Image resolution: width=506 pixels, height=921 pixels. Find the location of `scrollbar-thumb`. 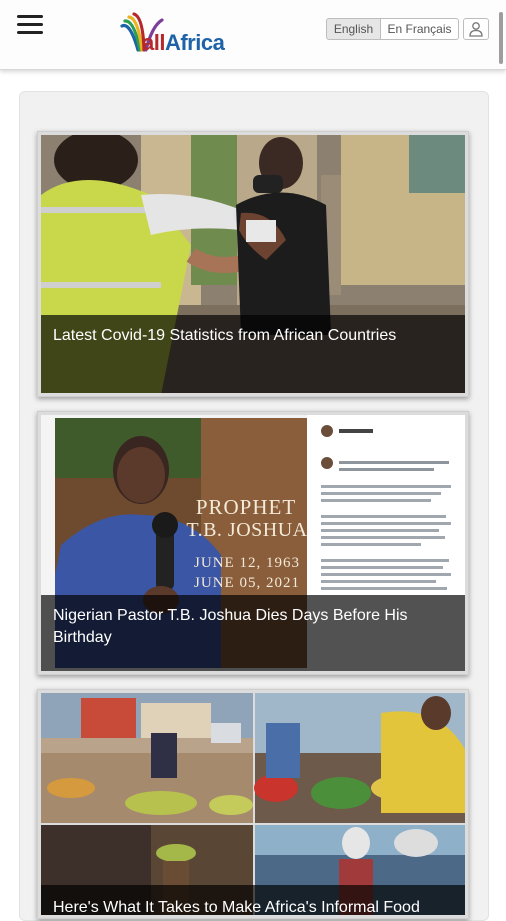

scrollbar-thumb is located at coordinates (501, 38).